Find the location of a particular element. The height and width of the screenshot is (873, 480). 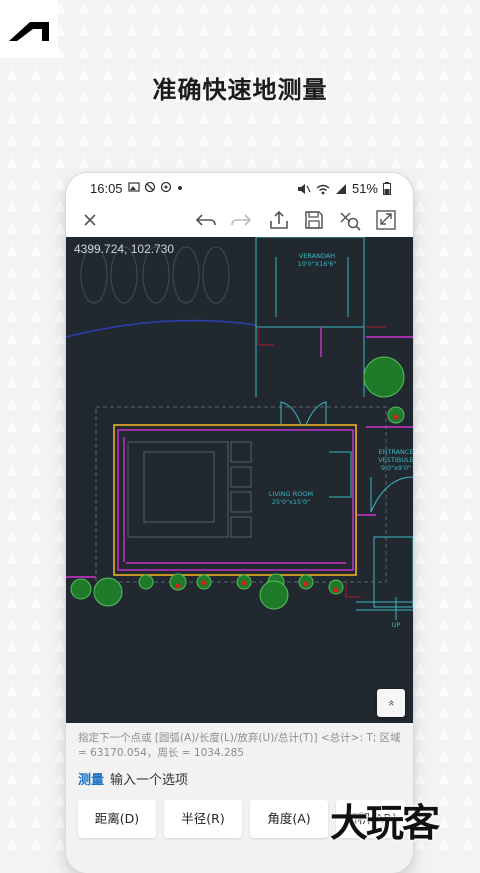

label-verandah-dim: 10'0"X16'6" is located at coordinates (317, 264).